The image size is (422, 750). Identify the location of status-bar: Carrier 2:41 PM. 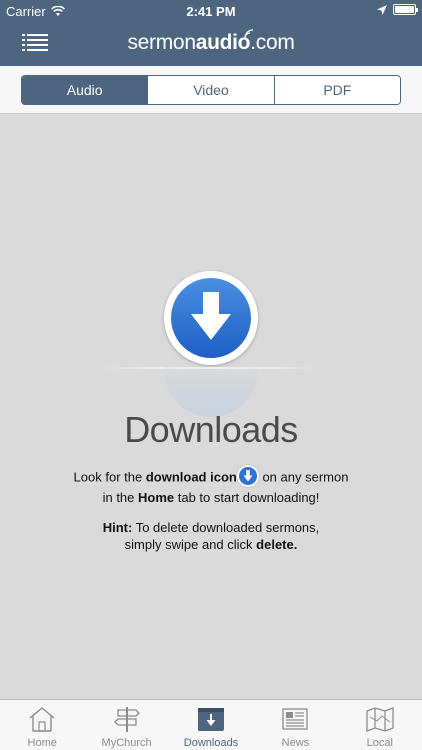
(211, 11).